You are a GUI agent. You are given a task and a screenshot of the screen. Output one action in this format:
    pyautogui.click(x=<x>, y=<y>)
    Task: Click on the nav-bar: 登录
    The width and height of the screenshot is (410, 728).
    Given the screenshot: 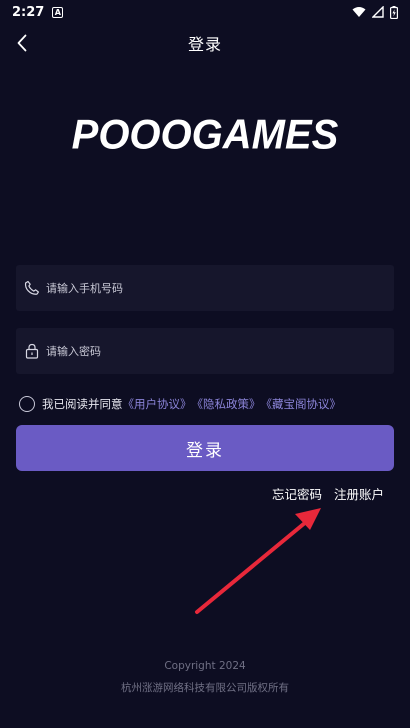 What is the action you would take?
    pyautogui.click(x=205, y=43)
    